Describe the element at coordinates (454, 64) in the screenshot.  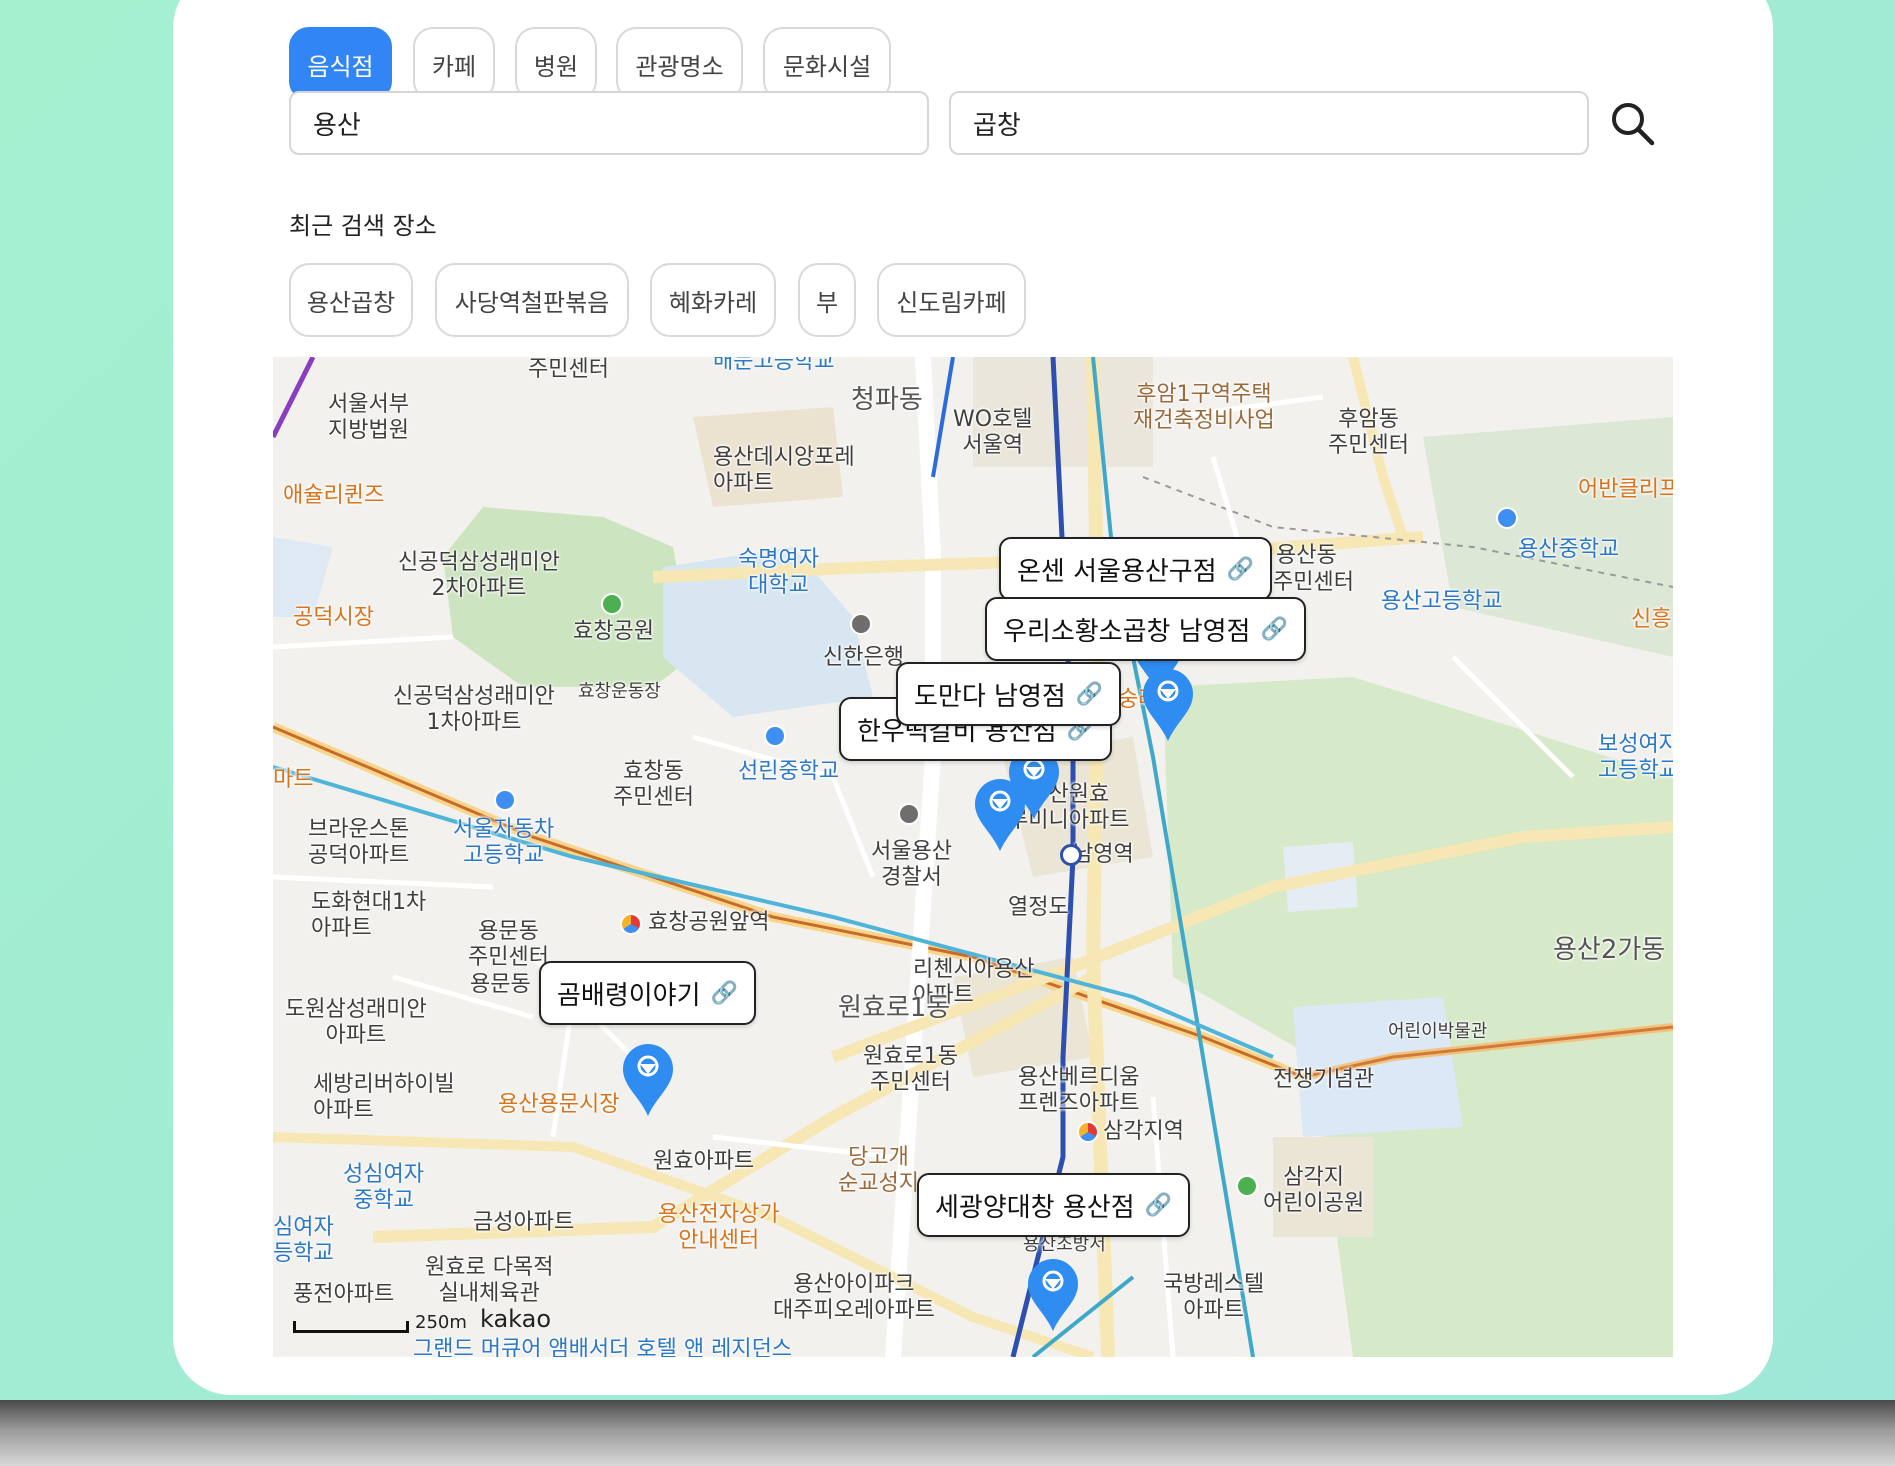
I see `category-chip-cafe: 카페` at that location.